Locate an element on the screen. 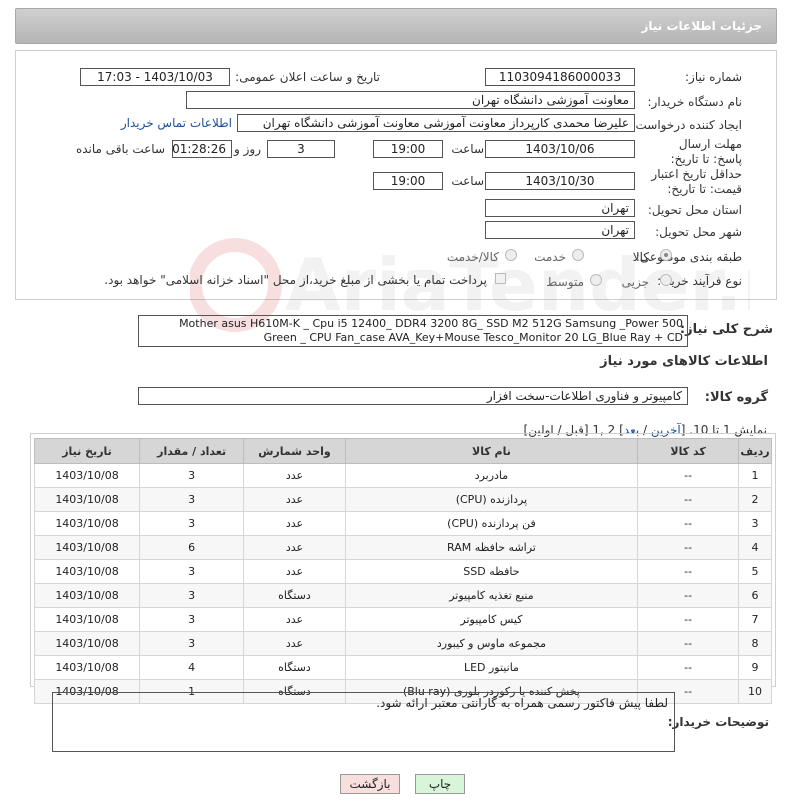 This screenshot has height=810, width=789. cell-name: مادربرد is located at coordinates (491, 475).